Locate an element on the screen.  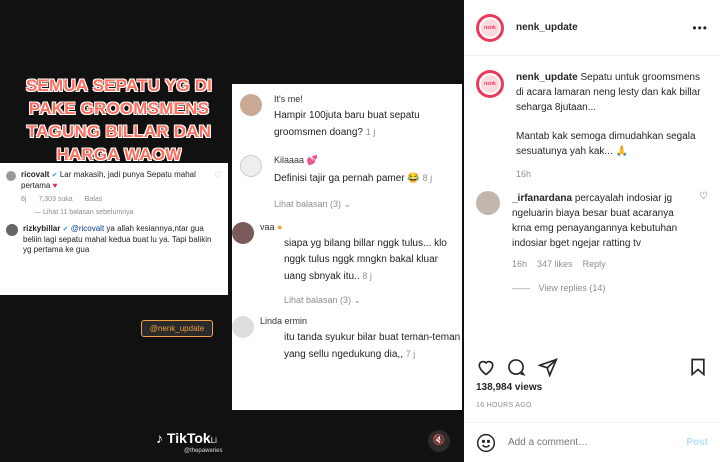
action-bar is located at coordinates (592, 367).